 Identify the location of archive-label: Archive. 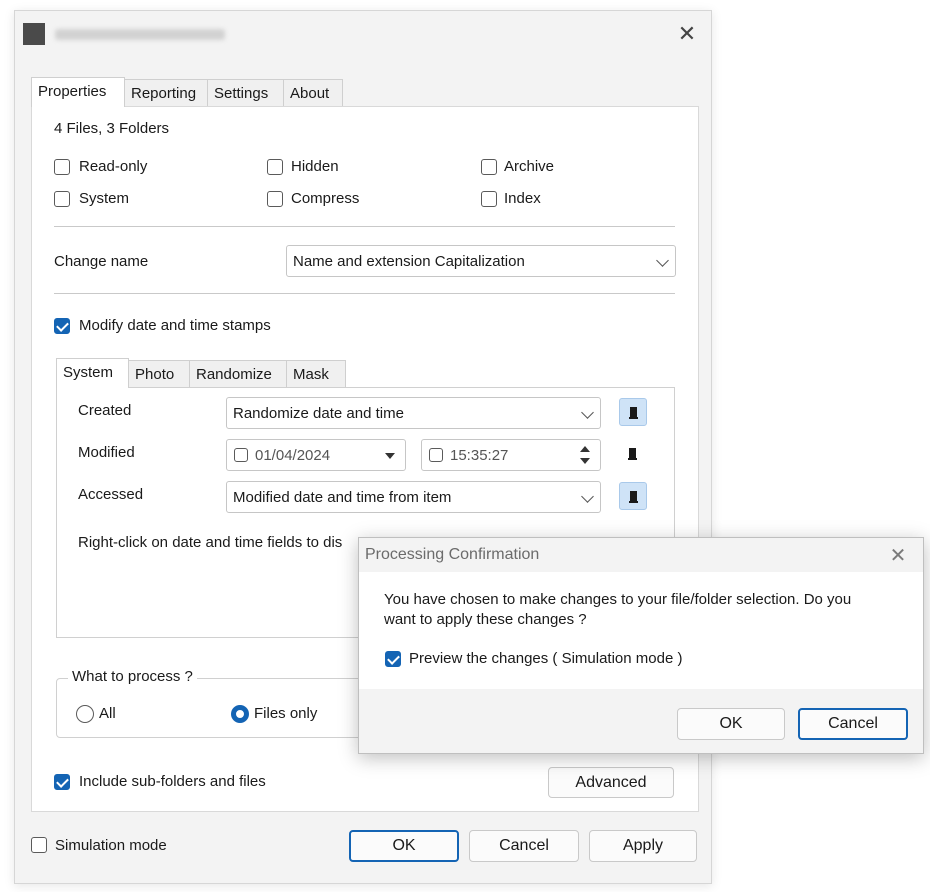
(529, 166).